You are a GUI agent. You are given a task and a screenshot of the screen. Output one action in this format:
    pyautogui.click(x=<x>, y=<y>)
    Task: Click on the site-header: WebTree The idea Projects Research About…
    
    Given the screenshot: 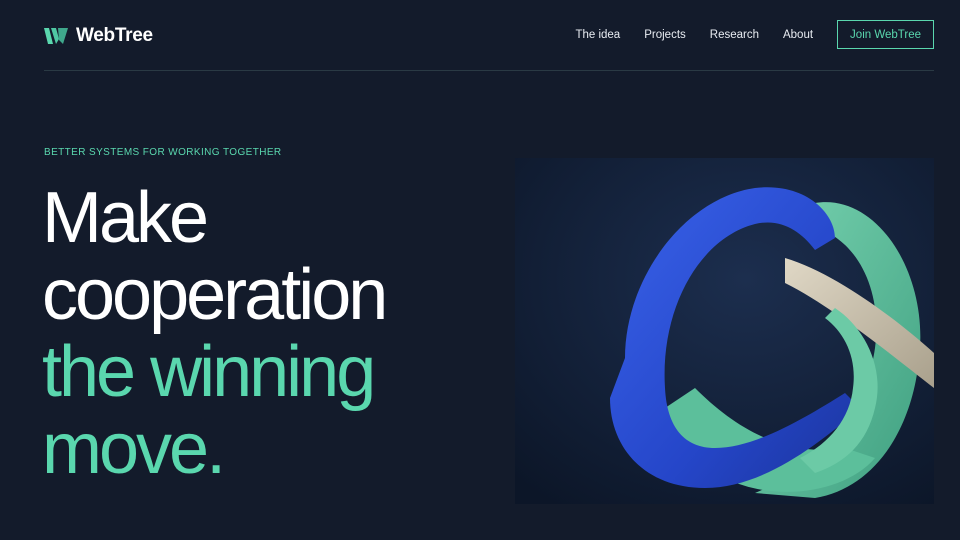 What is the action you would take?
    pyautogui.click(x=489, y=35)
    